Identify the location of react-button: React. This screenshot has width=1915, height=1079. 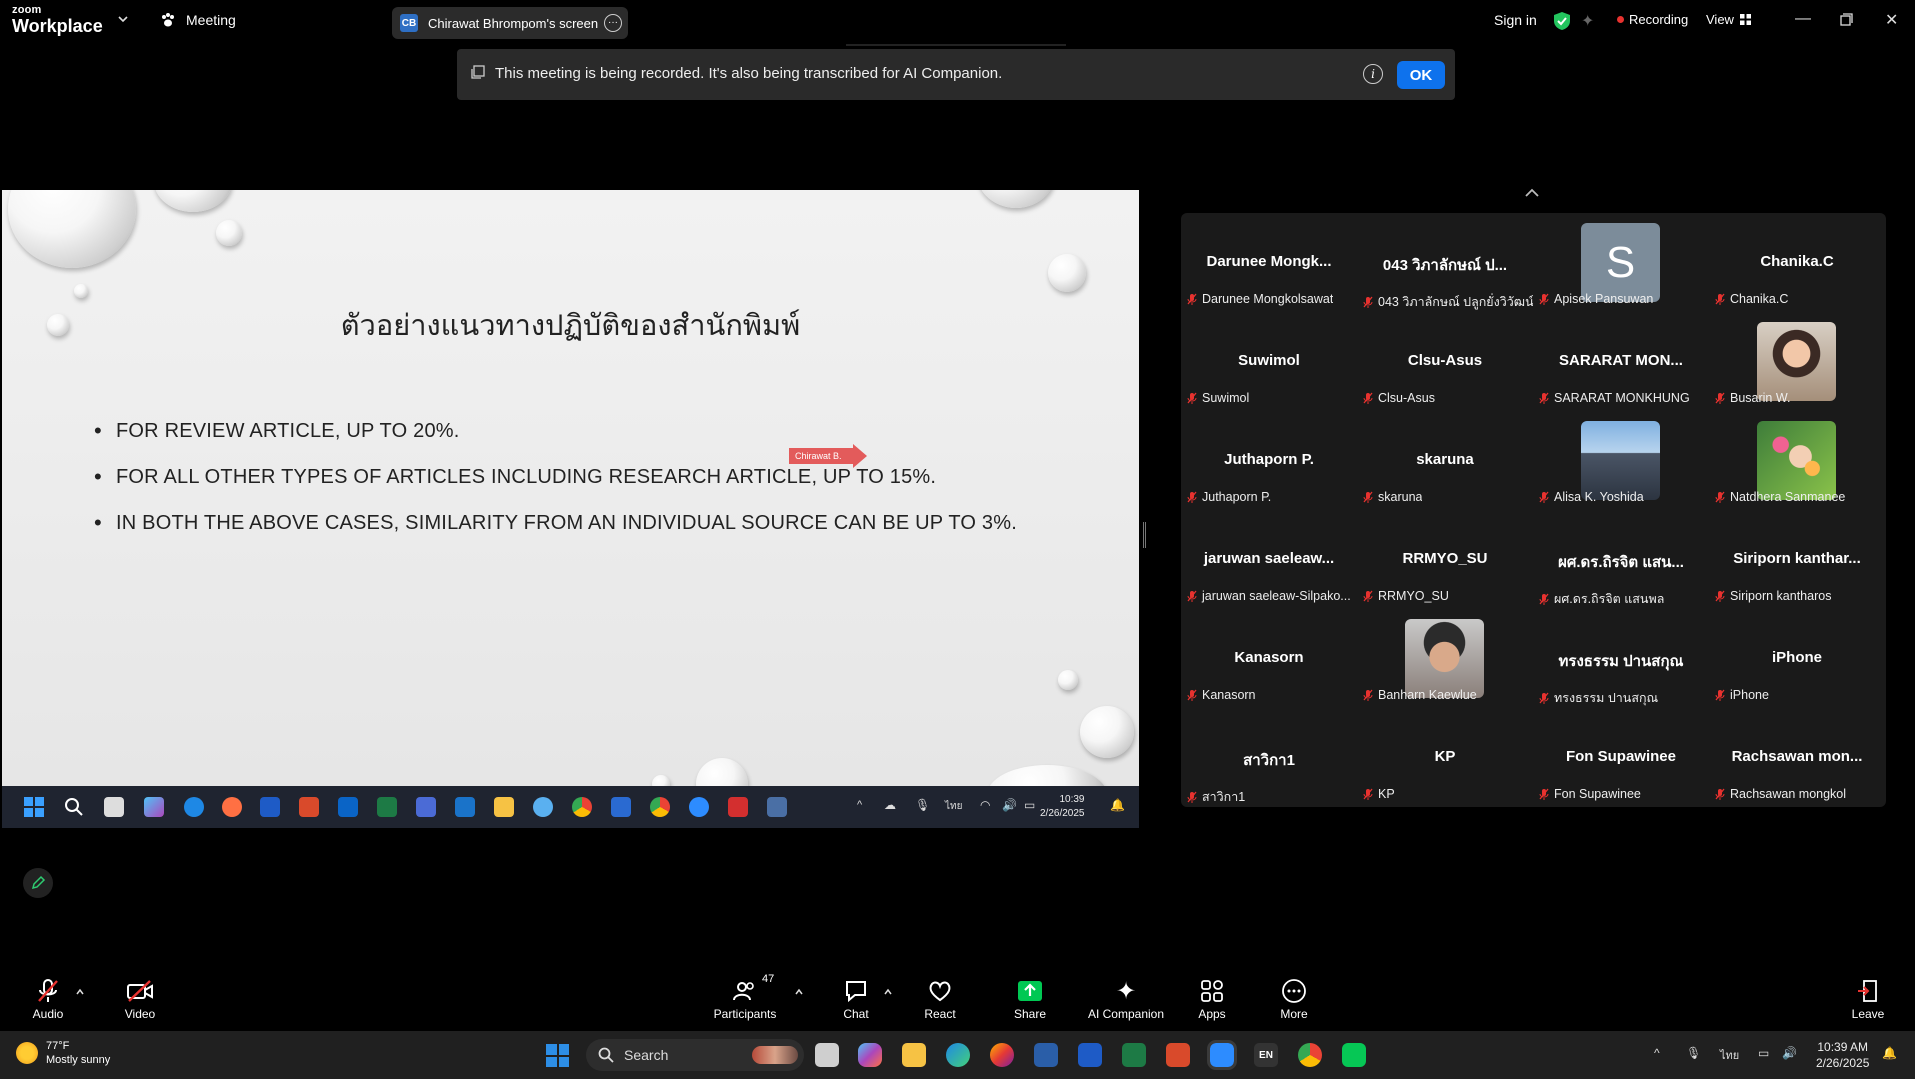
(940, 999).